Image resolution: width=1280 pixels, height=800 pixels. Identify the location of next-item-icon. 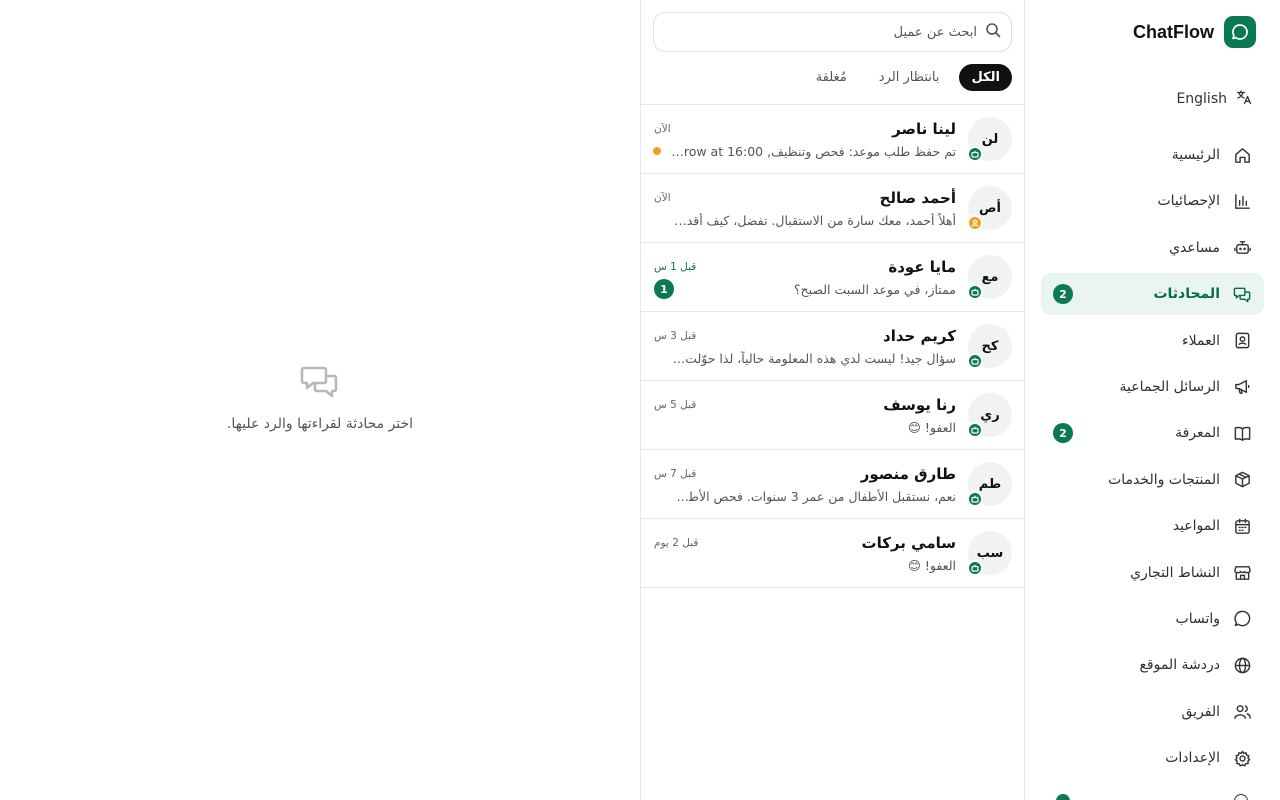
(1241, 797).